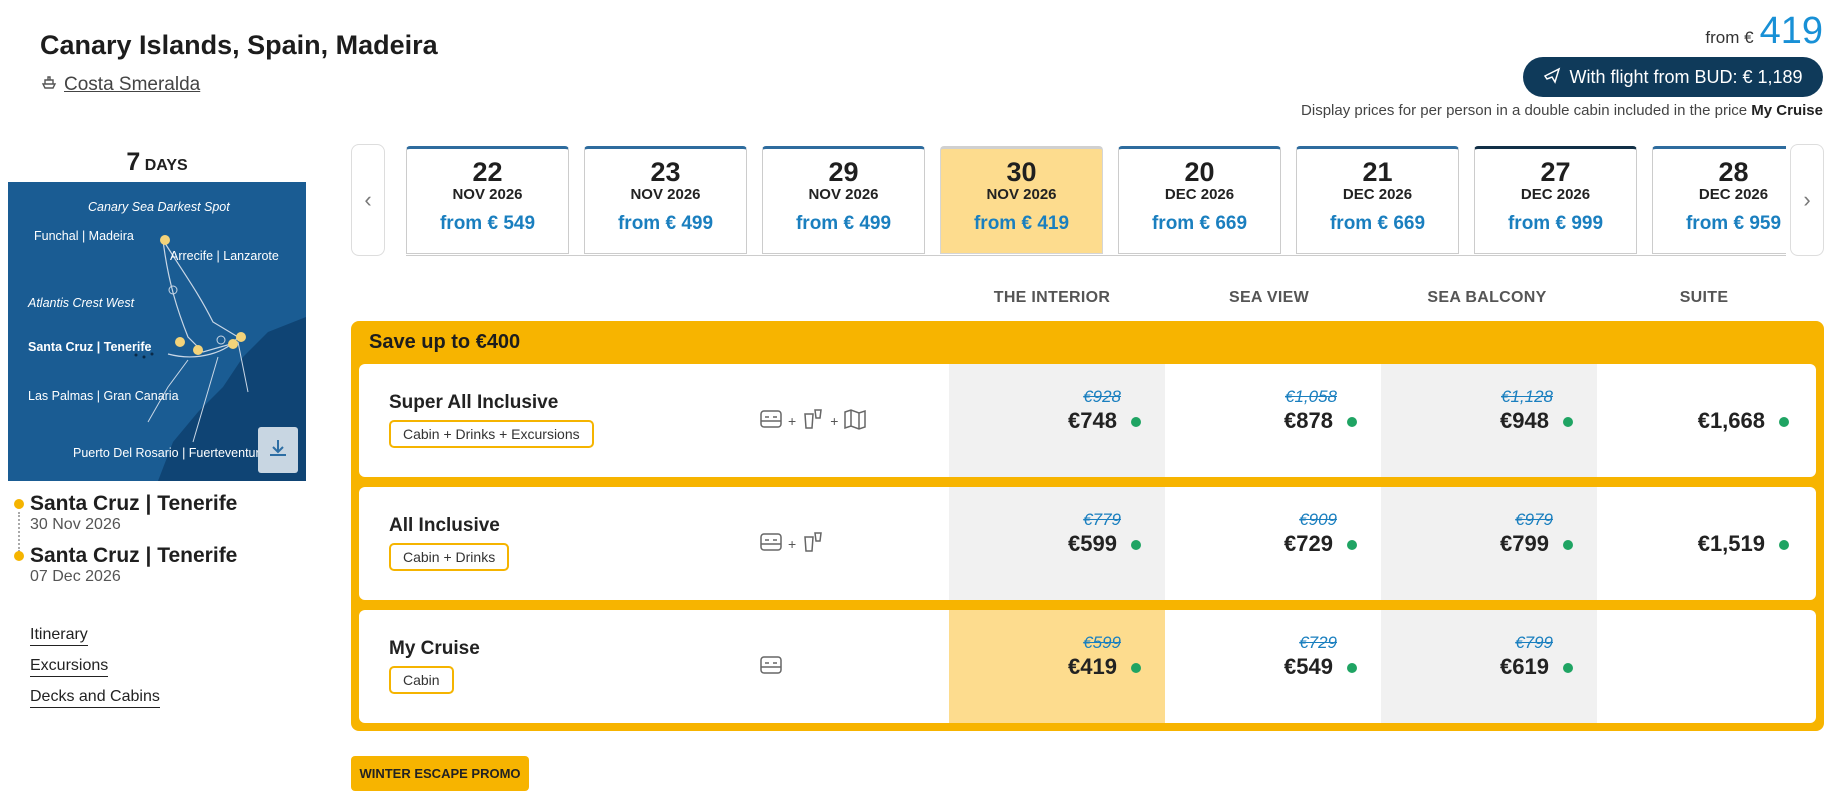  Describe the element at coordinates (49, 85) in the screenshot. I see `ship-icon` at that location.